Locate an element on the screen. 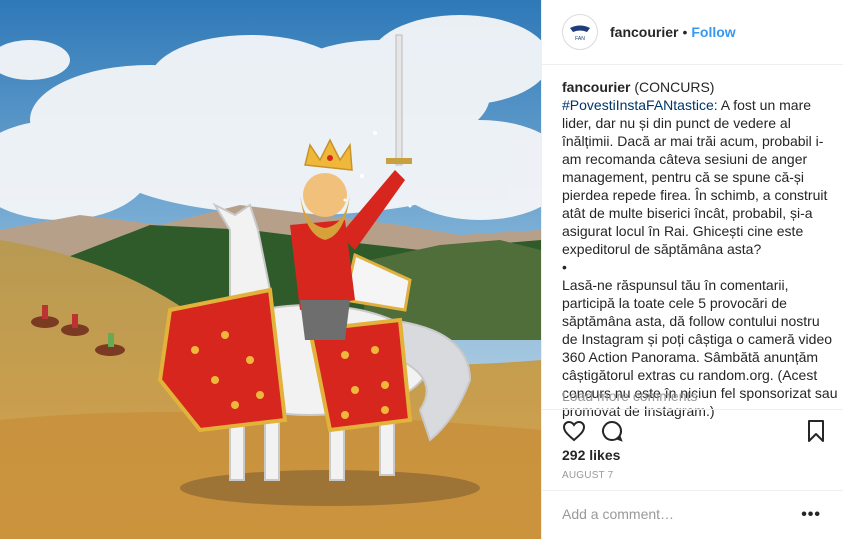 Image resolution: width=843 pixels, height=539 pixels. caption-username: fancourier is located at coordinates (596, 87).